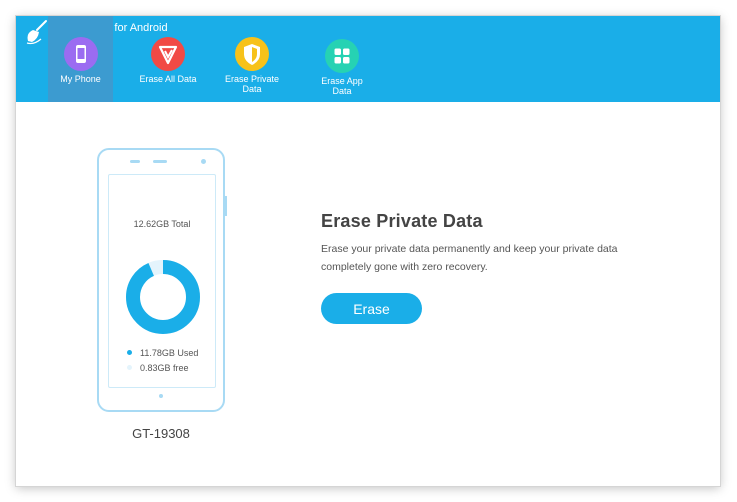 The height and width of the screenshot is (502, 737). What do you see at coordinates (164, 368) in the screenshot?
I see `storage-free: 0.83GB free` at bounding box center [164, 368].